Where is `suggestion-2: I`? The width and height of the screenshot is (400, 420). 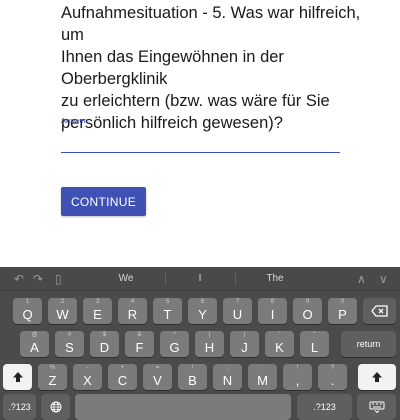 suggestion-2: I is located at coordinates (200, 279).